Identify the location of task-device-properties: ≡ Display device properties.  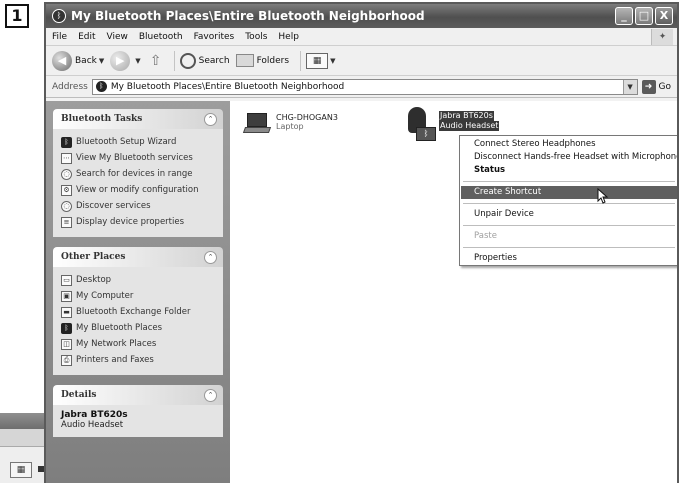
(138, 222).